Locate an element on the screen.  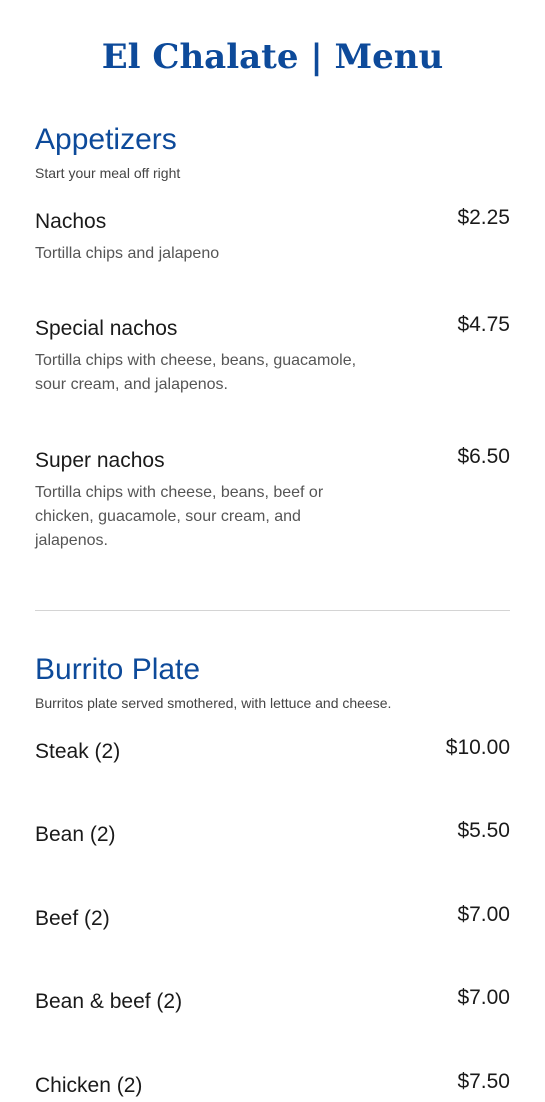
item-price: $5.50 is located at coordinates (483, 830).